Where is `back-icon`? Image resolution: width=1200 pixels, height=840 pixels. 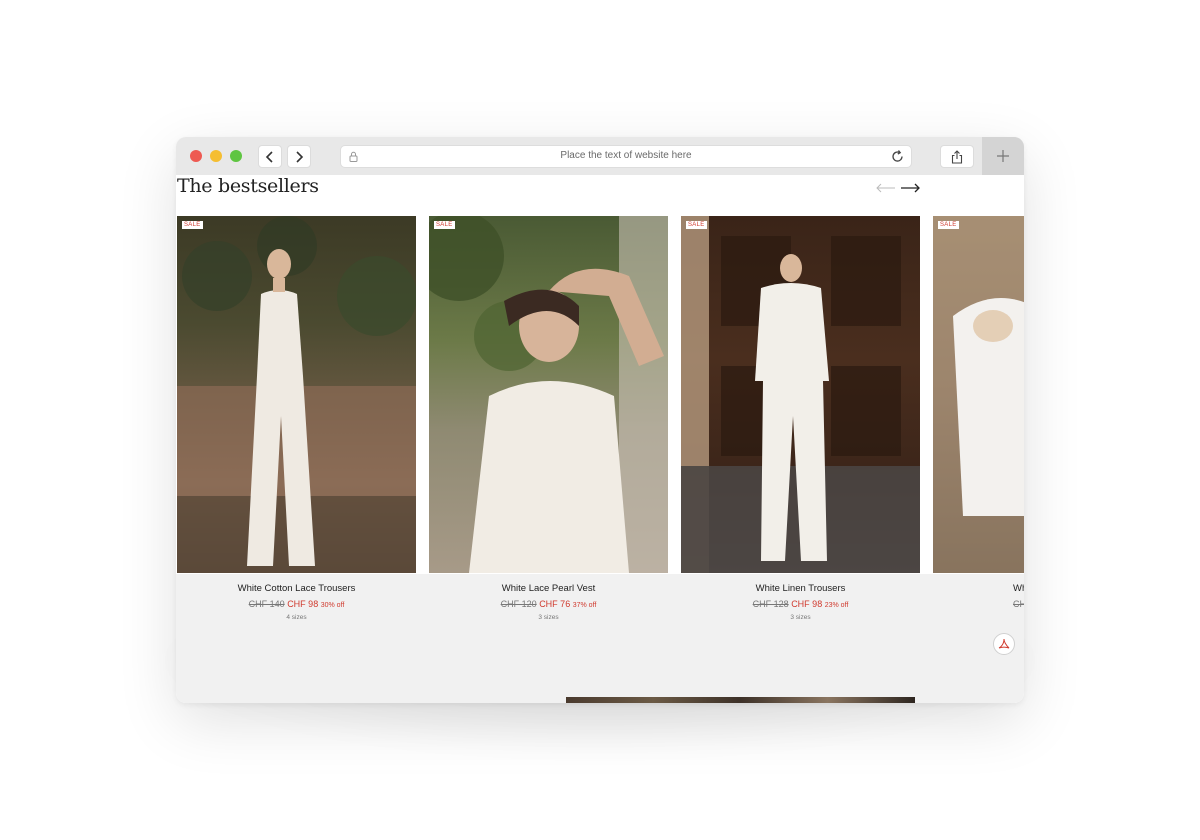 back-icon is located at coordinates (269, 156).